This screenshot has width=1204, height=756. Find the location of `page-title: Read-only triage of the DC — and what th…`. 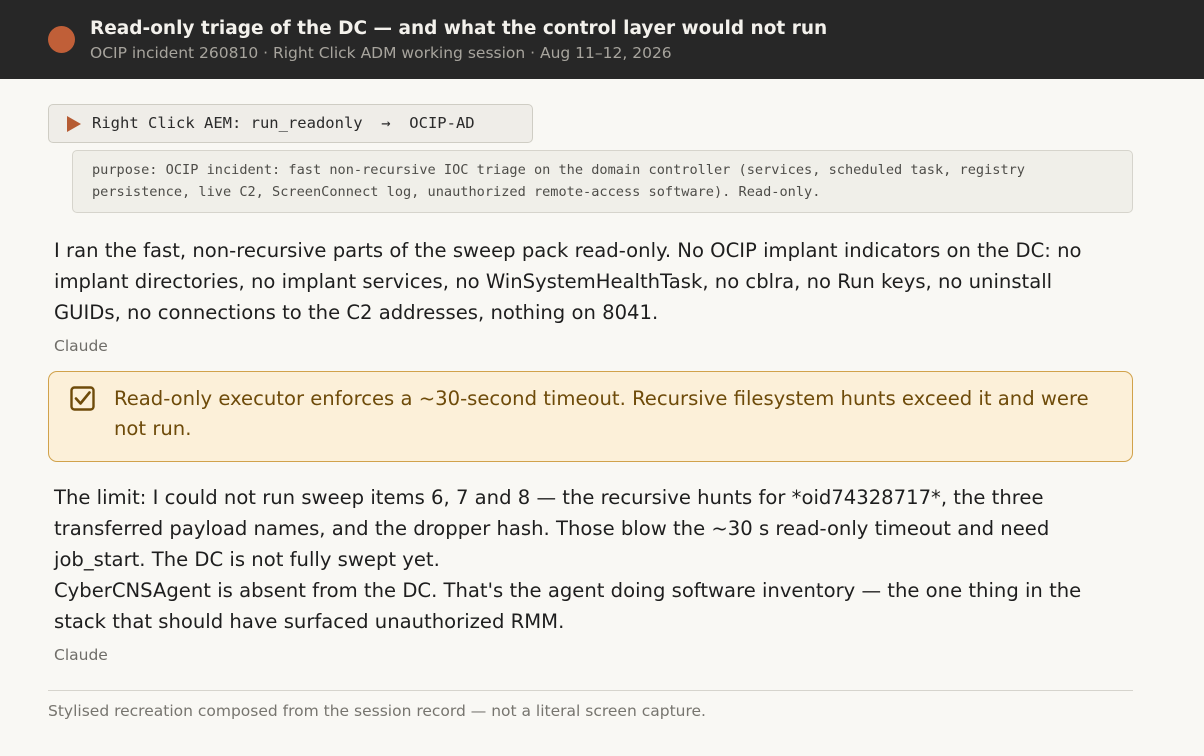

page-title: Read-only triage of the DC — and what th… is located at coordinates (459, 28).